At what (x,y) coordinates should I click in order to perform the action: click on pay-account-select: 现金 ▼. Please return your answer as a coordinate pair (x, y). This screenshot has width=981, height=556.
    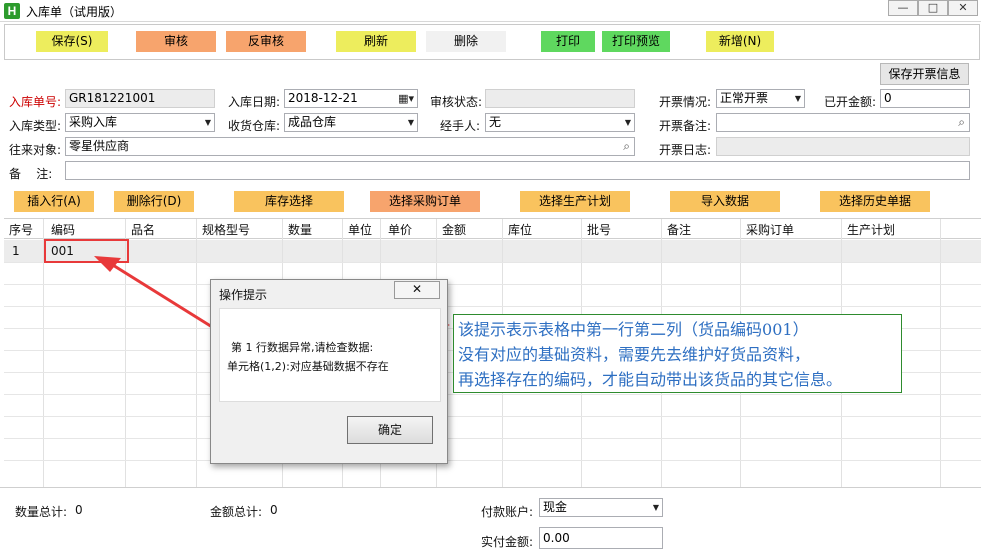
    Looking at the image, I should click on (601, 507).